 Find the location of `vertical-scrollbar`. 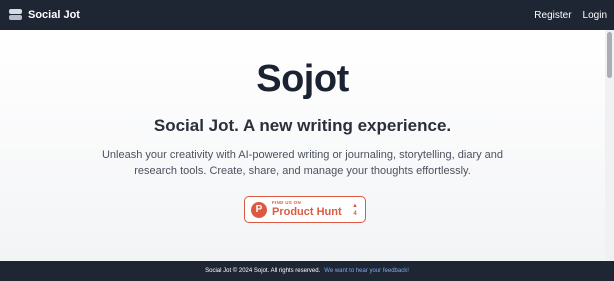

vertical-scrollbar is located at coordinates (609, 145).